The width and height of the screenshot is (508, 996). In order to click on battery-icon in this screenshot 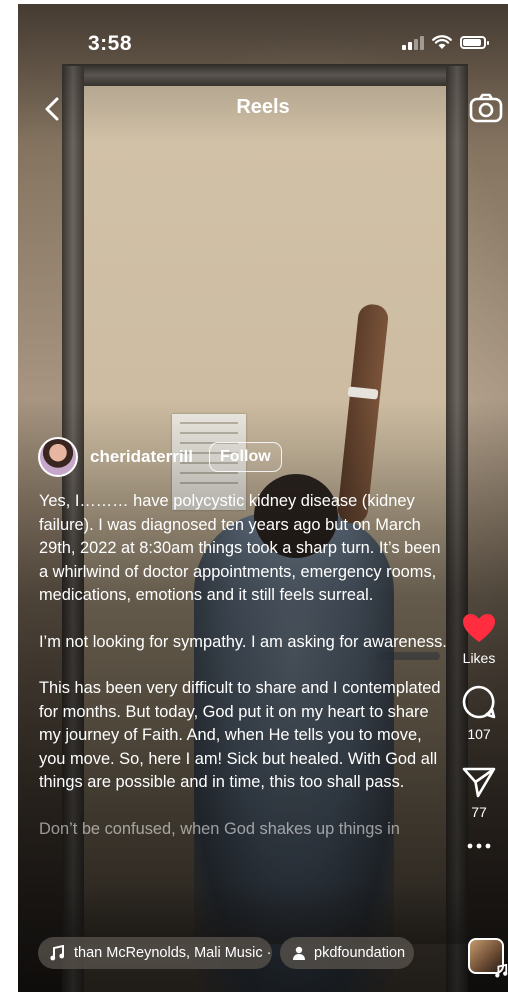, I will do `click(474, 42)`.